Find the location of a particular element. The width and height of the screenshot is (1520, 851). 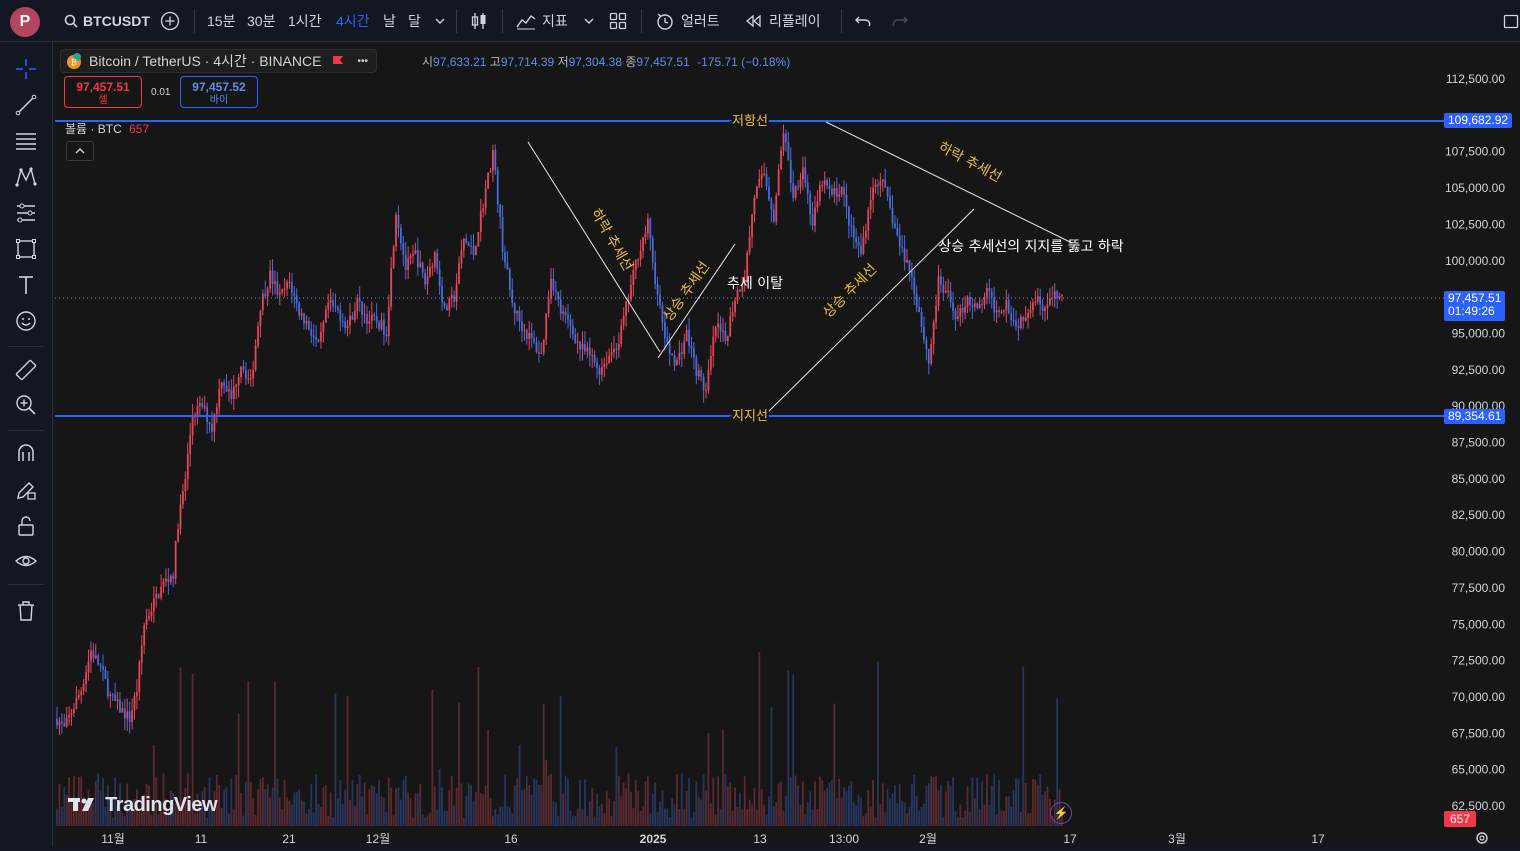

low-label: 저 is located at coordinates (563, 62).